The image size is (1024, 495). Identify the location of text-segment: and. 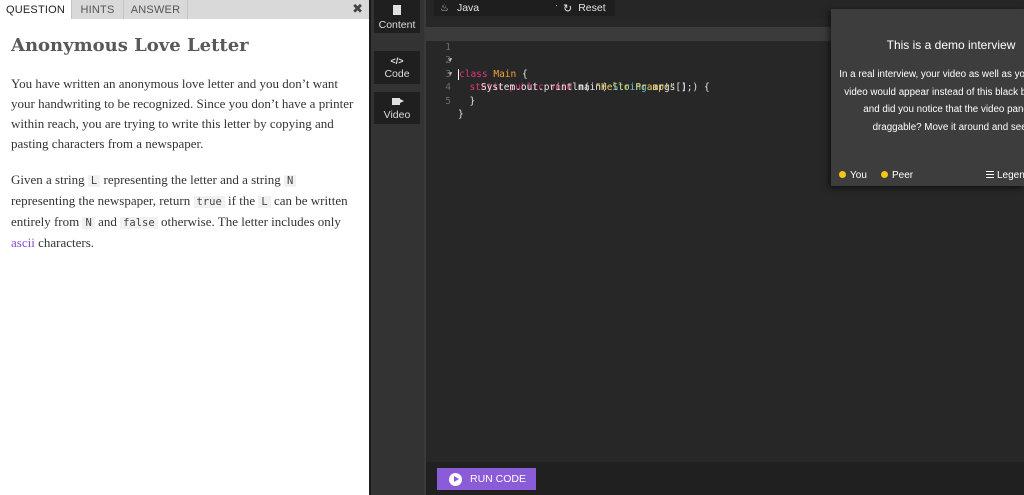
(107, 221).